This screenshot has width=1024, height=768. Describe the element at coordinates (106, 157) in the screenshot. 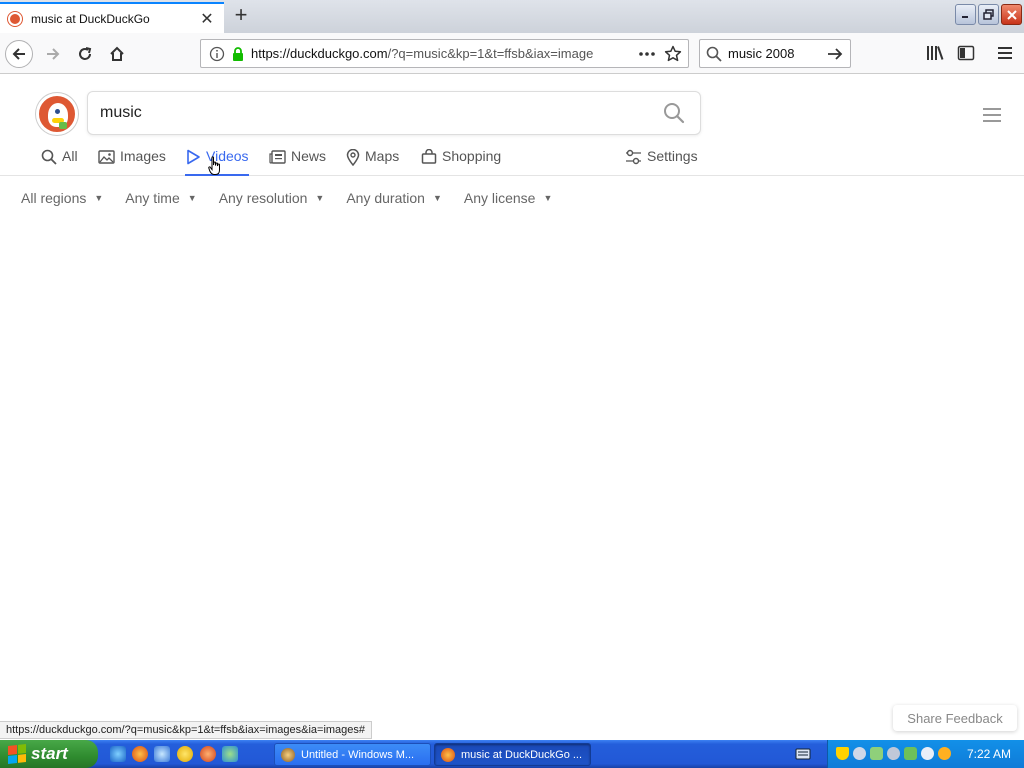

I see `image-icon` at that location.